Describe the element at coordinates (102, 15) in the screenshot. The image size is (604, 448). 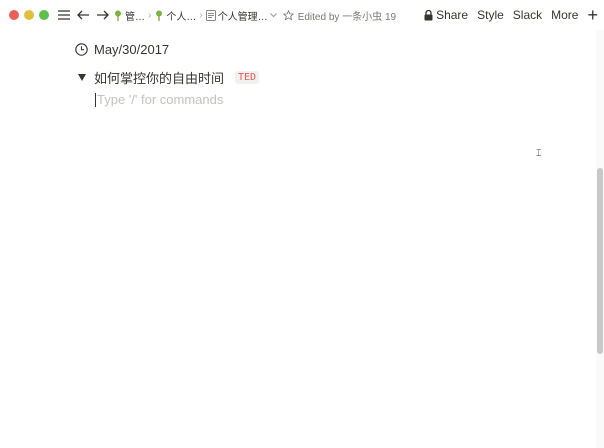
I see `forward-arrow-icon` at that location.